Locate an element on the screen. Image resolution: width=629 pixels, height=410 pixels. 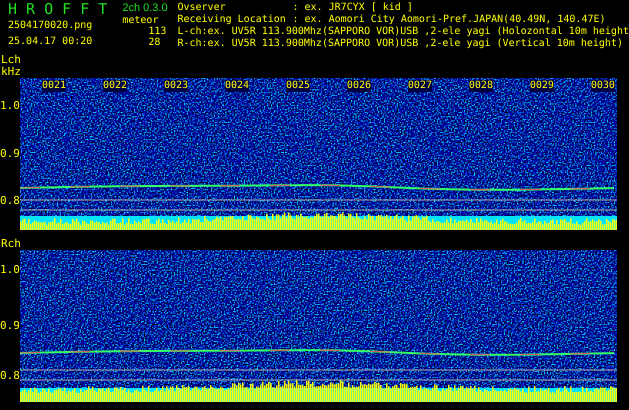
version-label: 2ch 0.3.0 is located at coordinates (145, 8).